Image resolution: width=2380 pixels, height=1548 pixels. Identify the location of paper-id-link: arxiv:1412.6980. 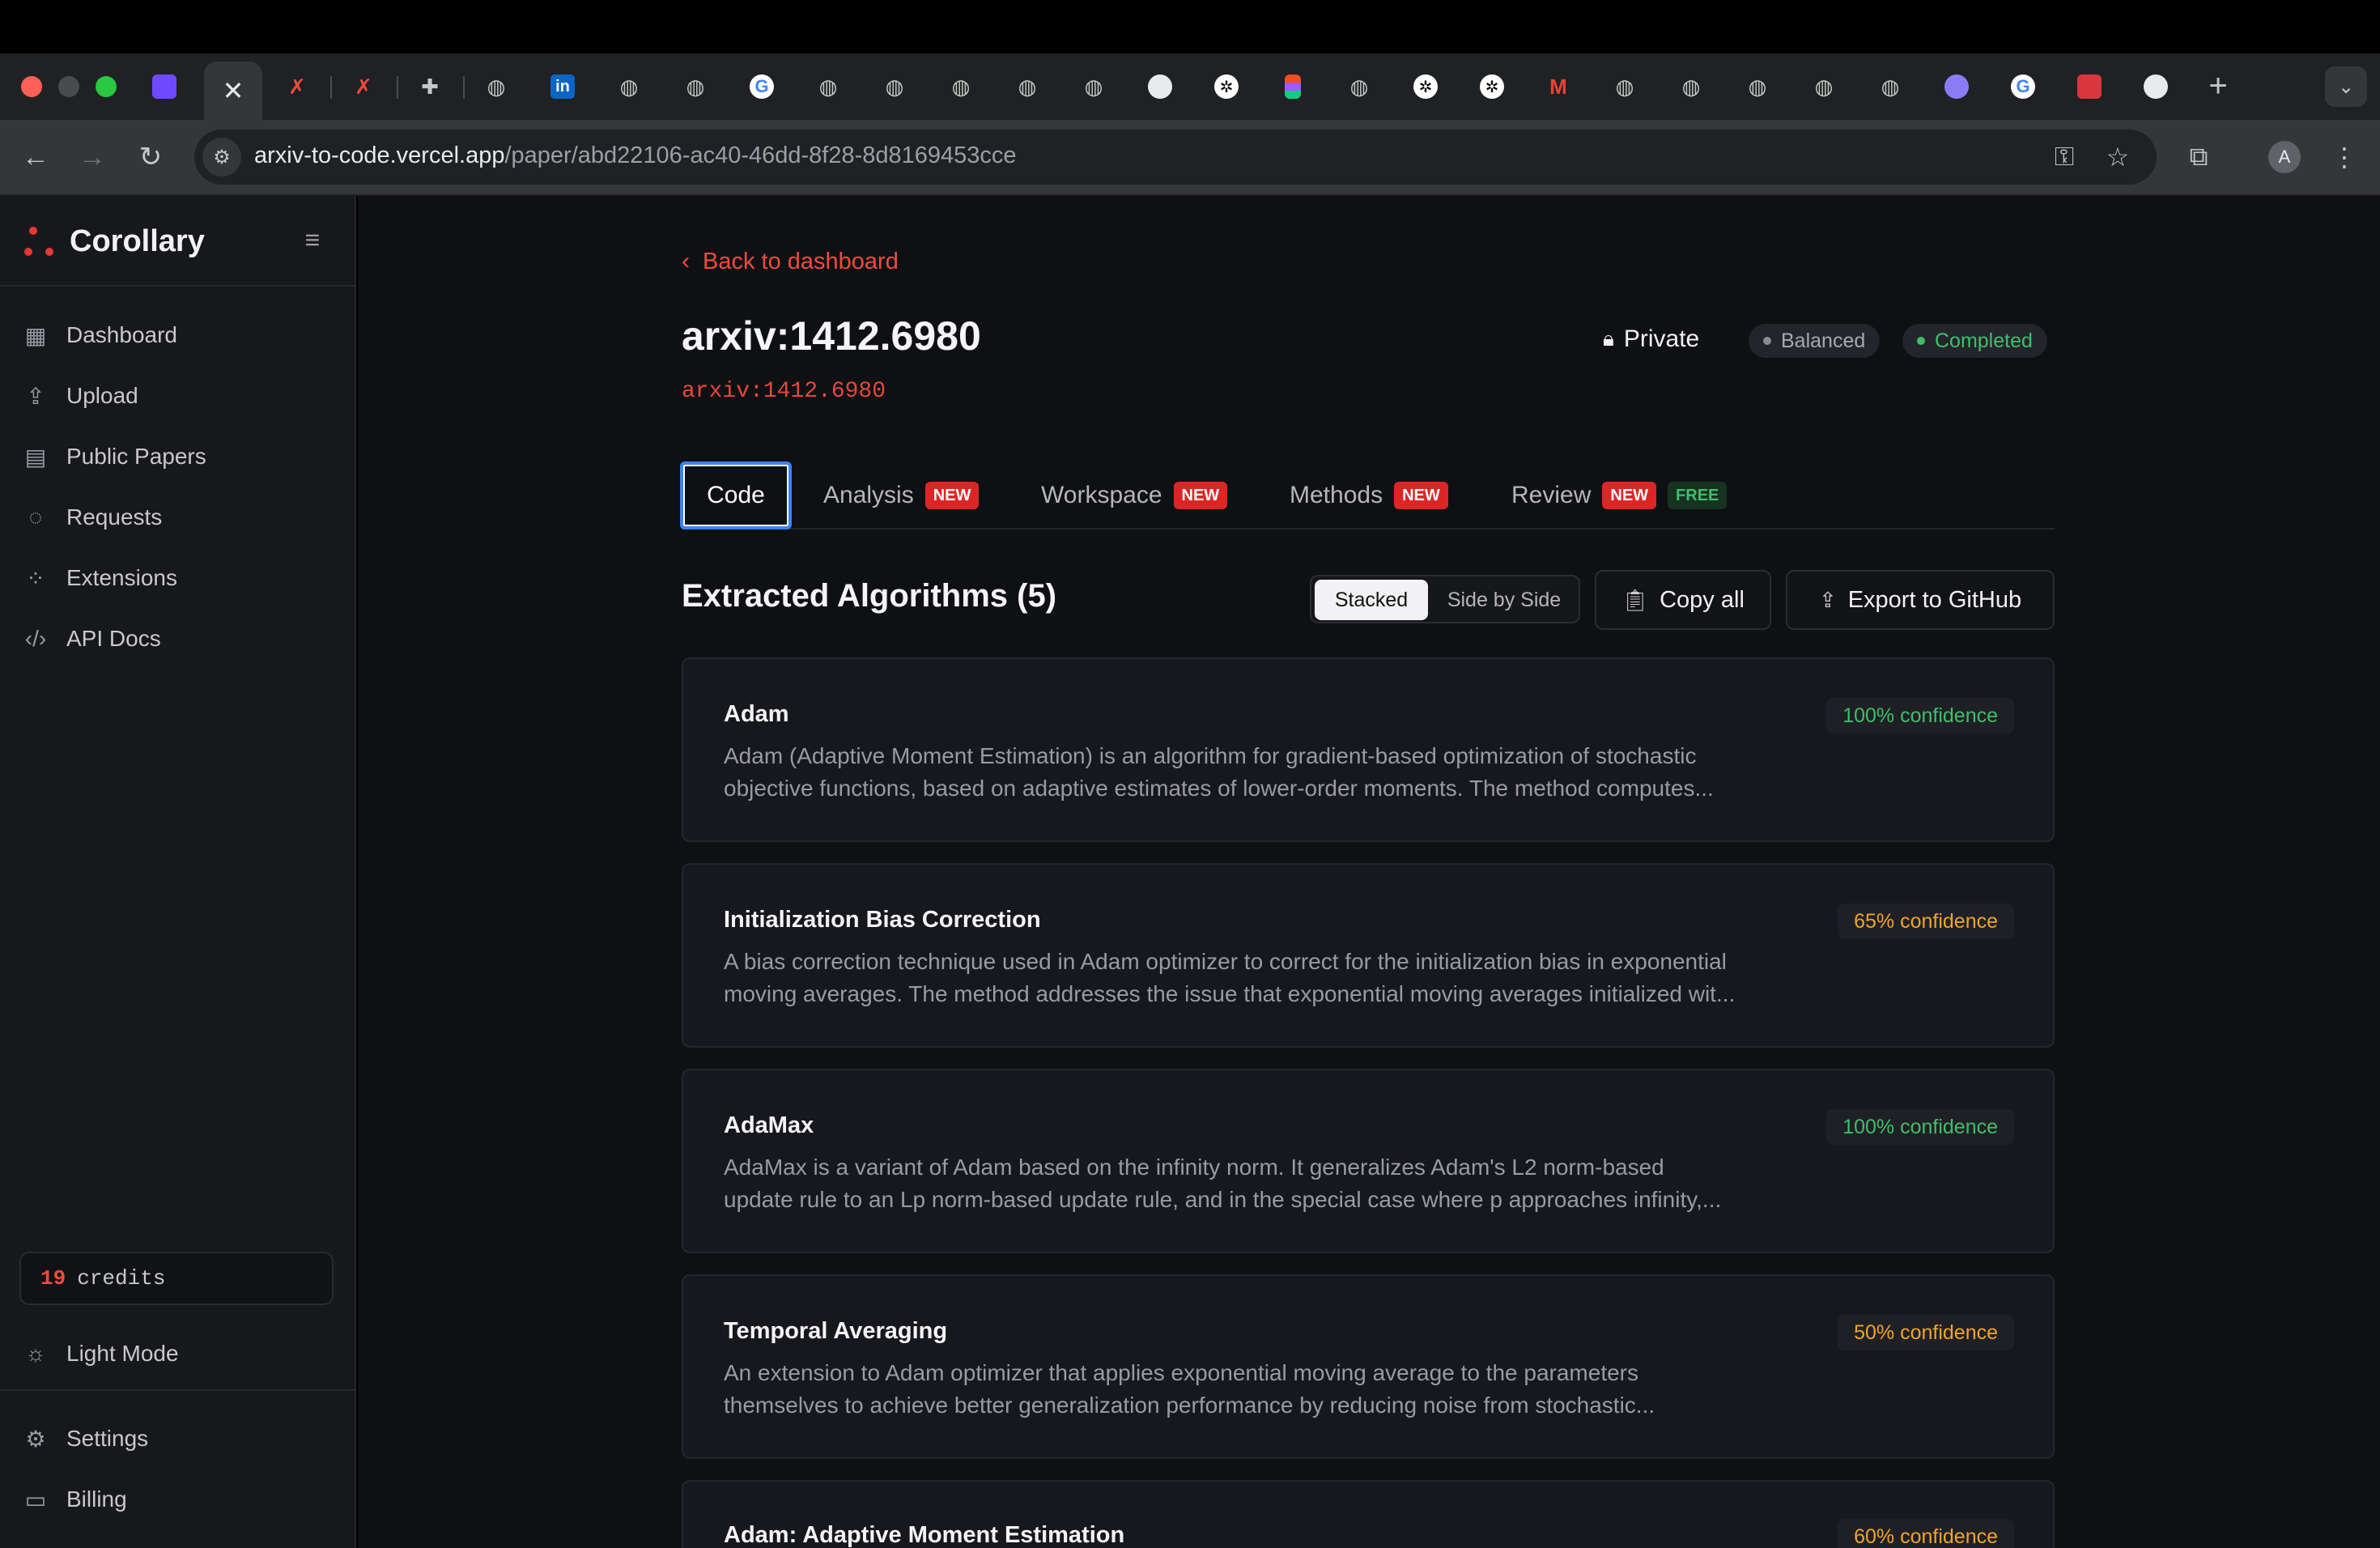
(784, 392).